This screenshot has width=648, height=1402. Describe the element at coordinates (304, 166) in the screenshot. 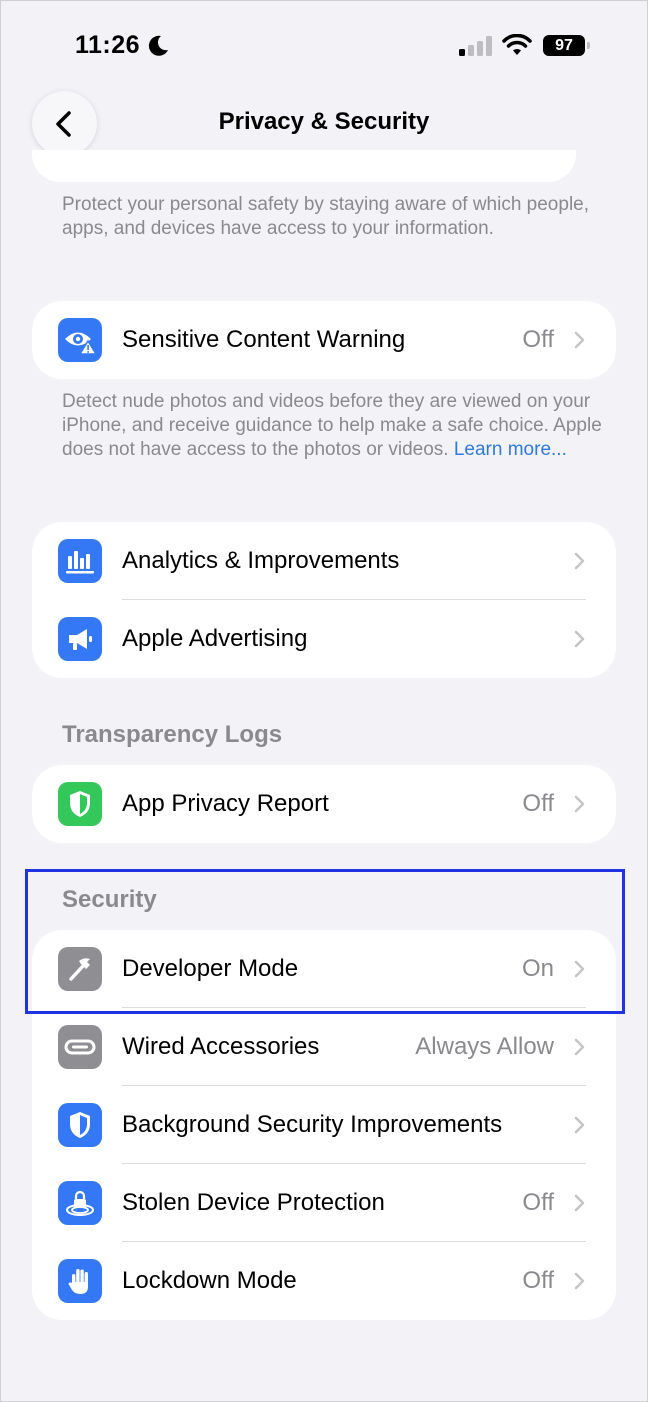

I see `safety-check-card` at that location.